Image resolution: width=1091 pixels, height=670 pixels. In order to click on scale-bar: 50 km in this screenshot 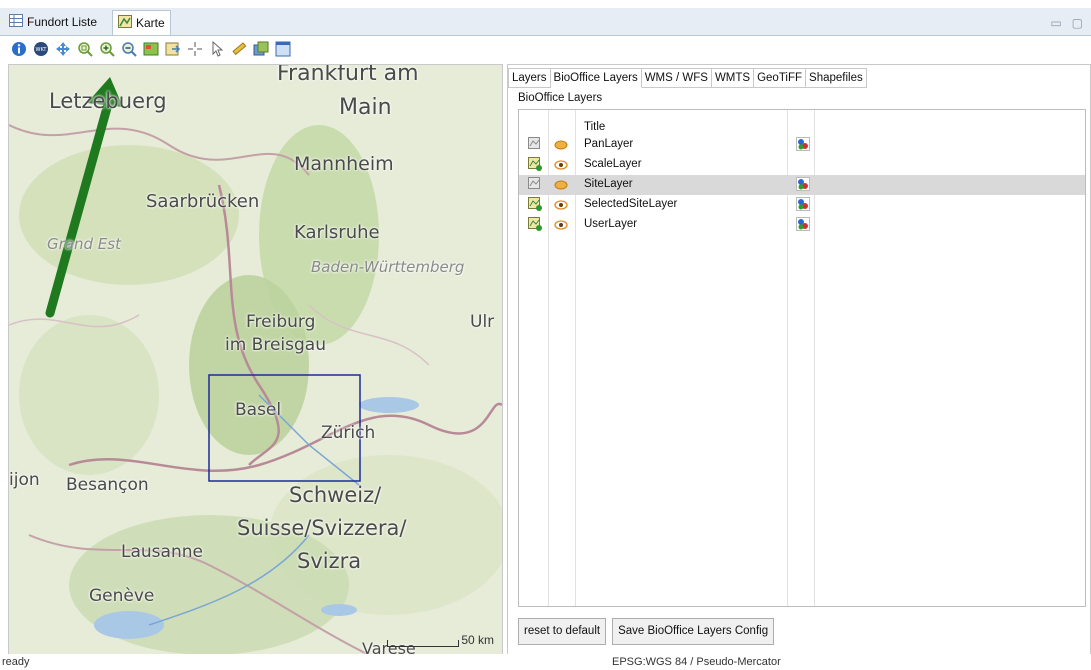, I will do `click(440, 640)`.